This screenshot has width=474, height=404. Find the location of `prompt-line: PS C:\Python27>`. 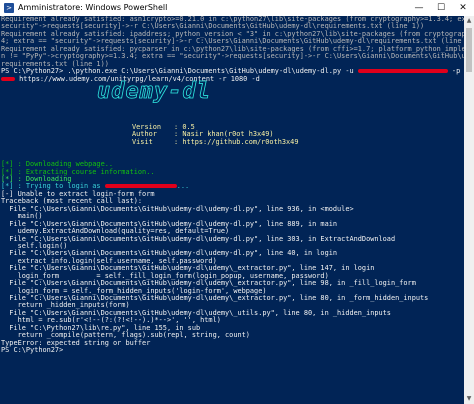

prompt-line: PS C:\Python27> is located at coordinates (232, 350).